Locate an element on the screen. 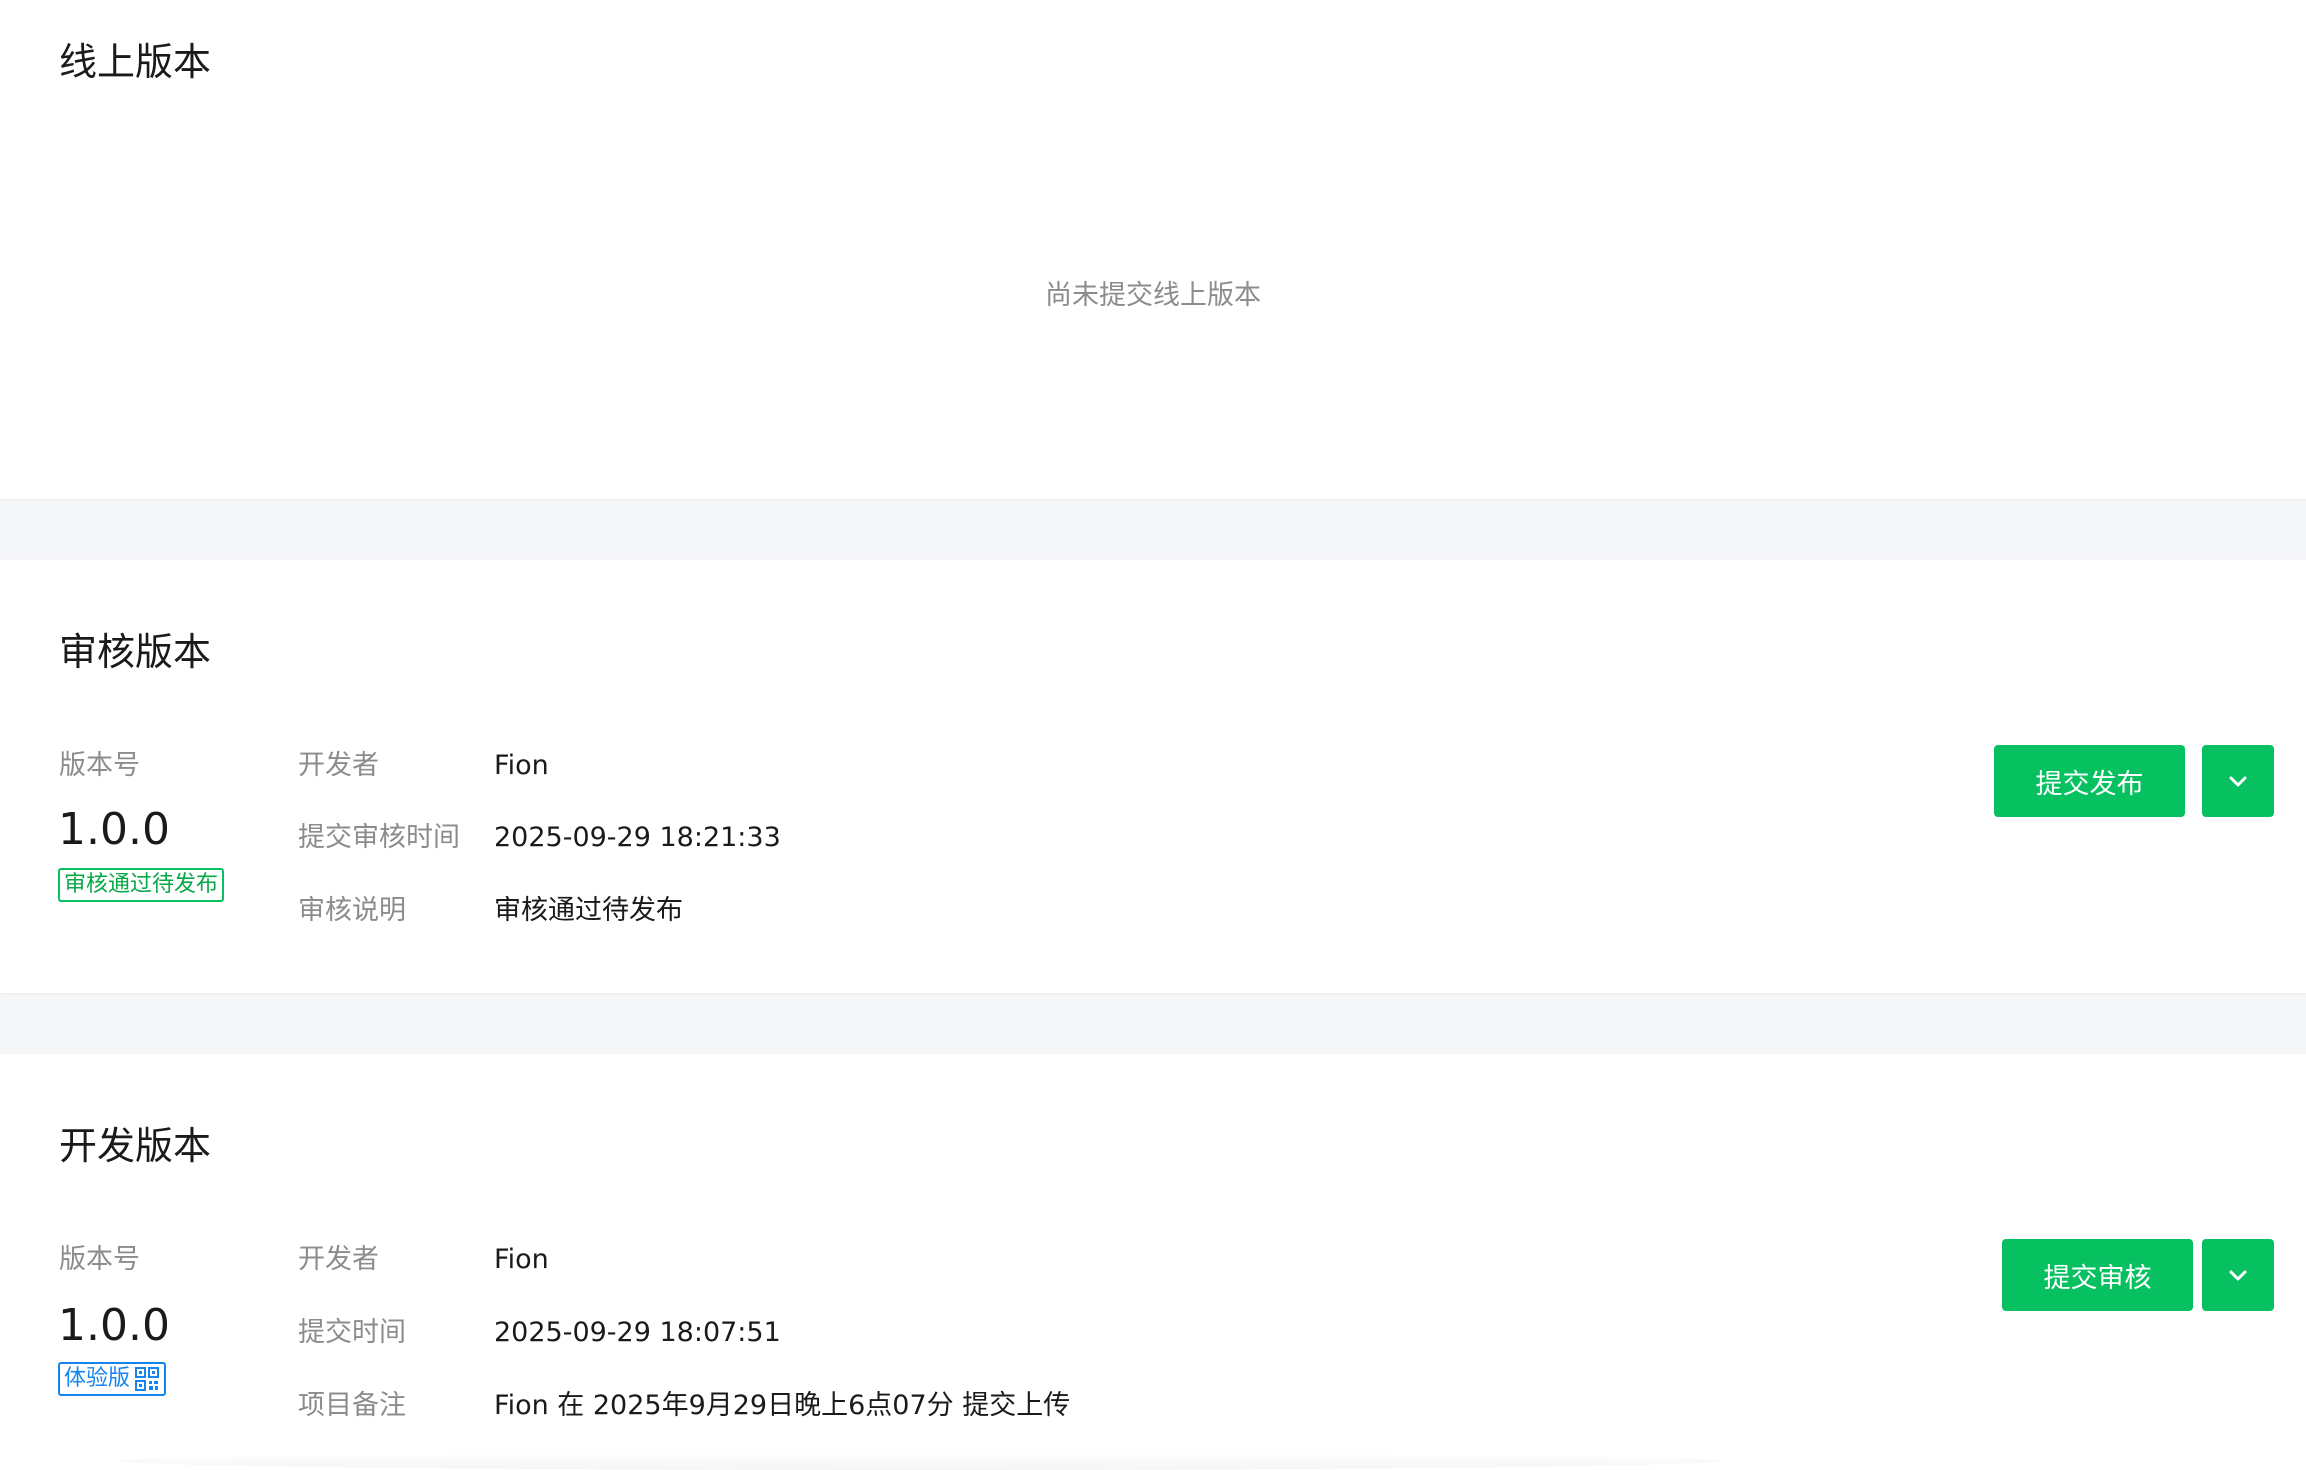  dev-remark-key: 项目备注 is located at coordinates (352, 1405).